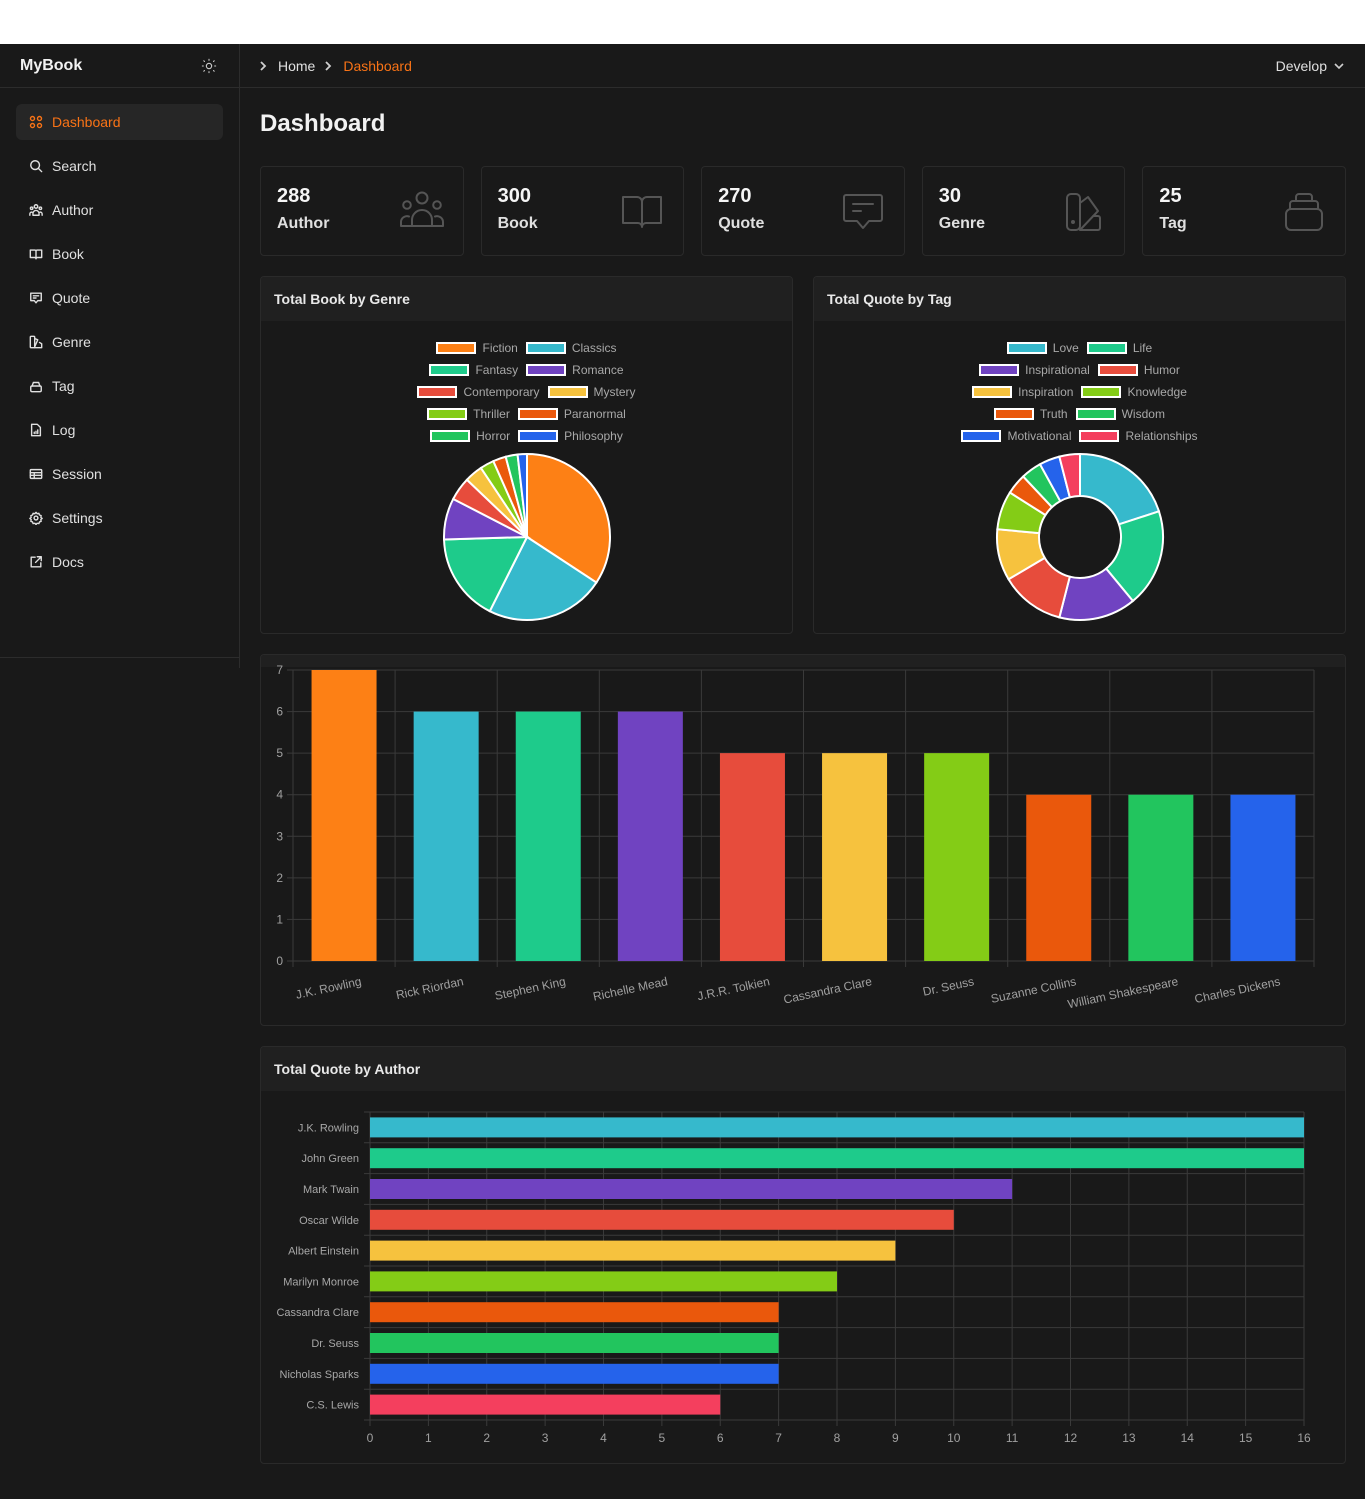 This screenshot has height=1499, width=1365. What do you see at coordinates (77, 518) in the screenshot?
I see `sidebar-item-label: Settings` at bounding box center [77, 518].